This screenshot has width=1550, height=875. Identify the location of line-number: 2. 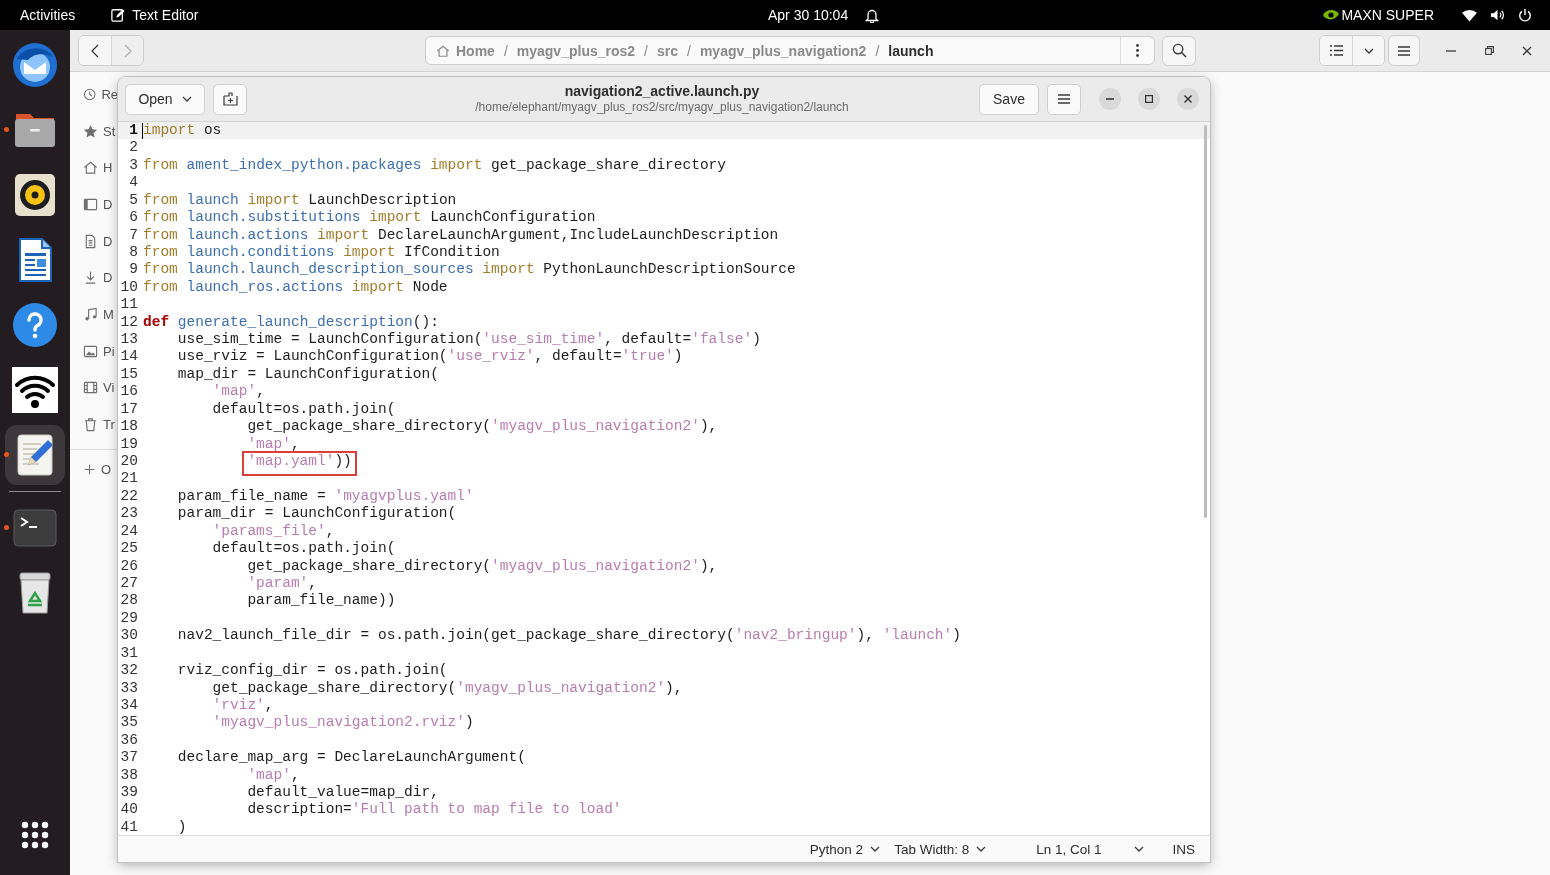
(133, 148).